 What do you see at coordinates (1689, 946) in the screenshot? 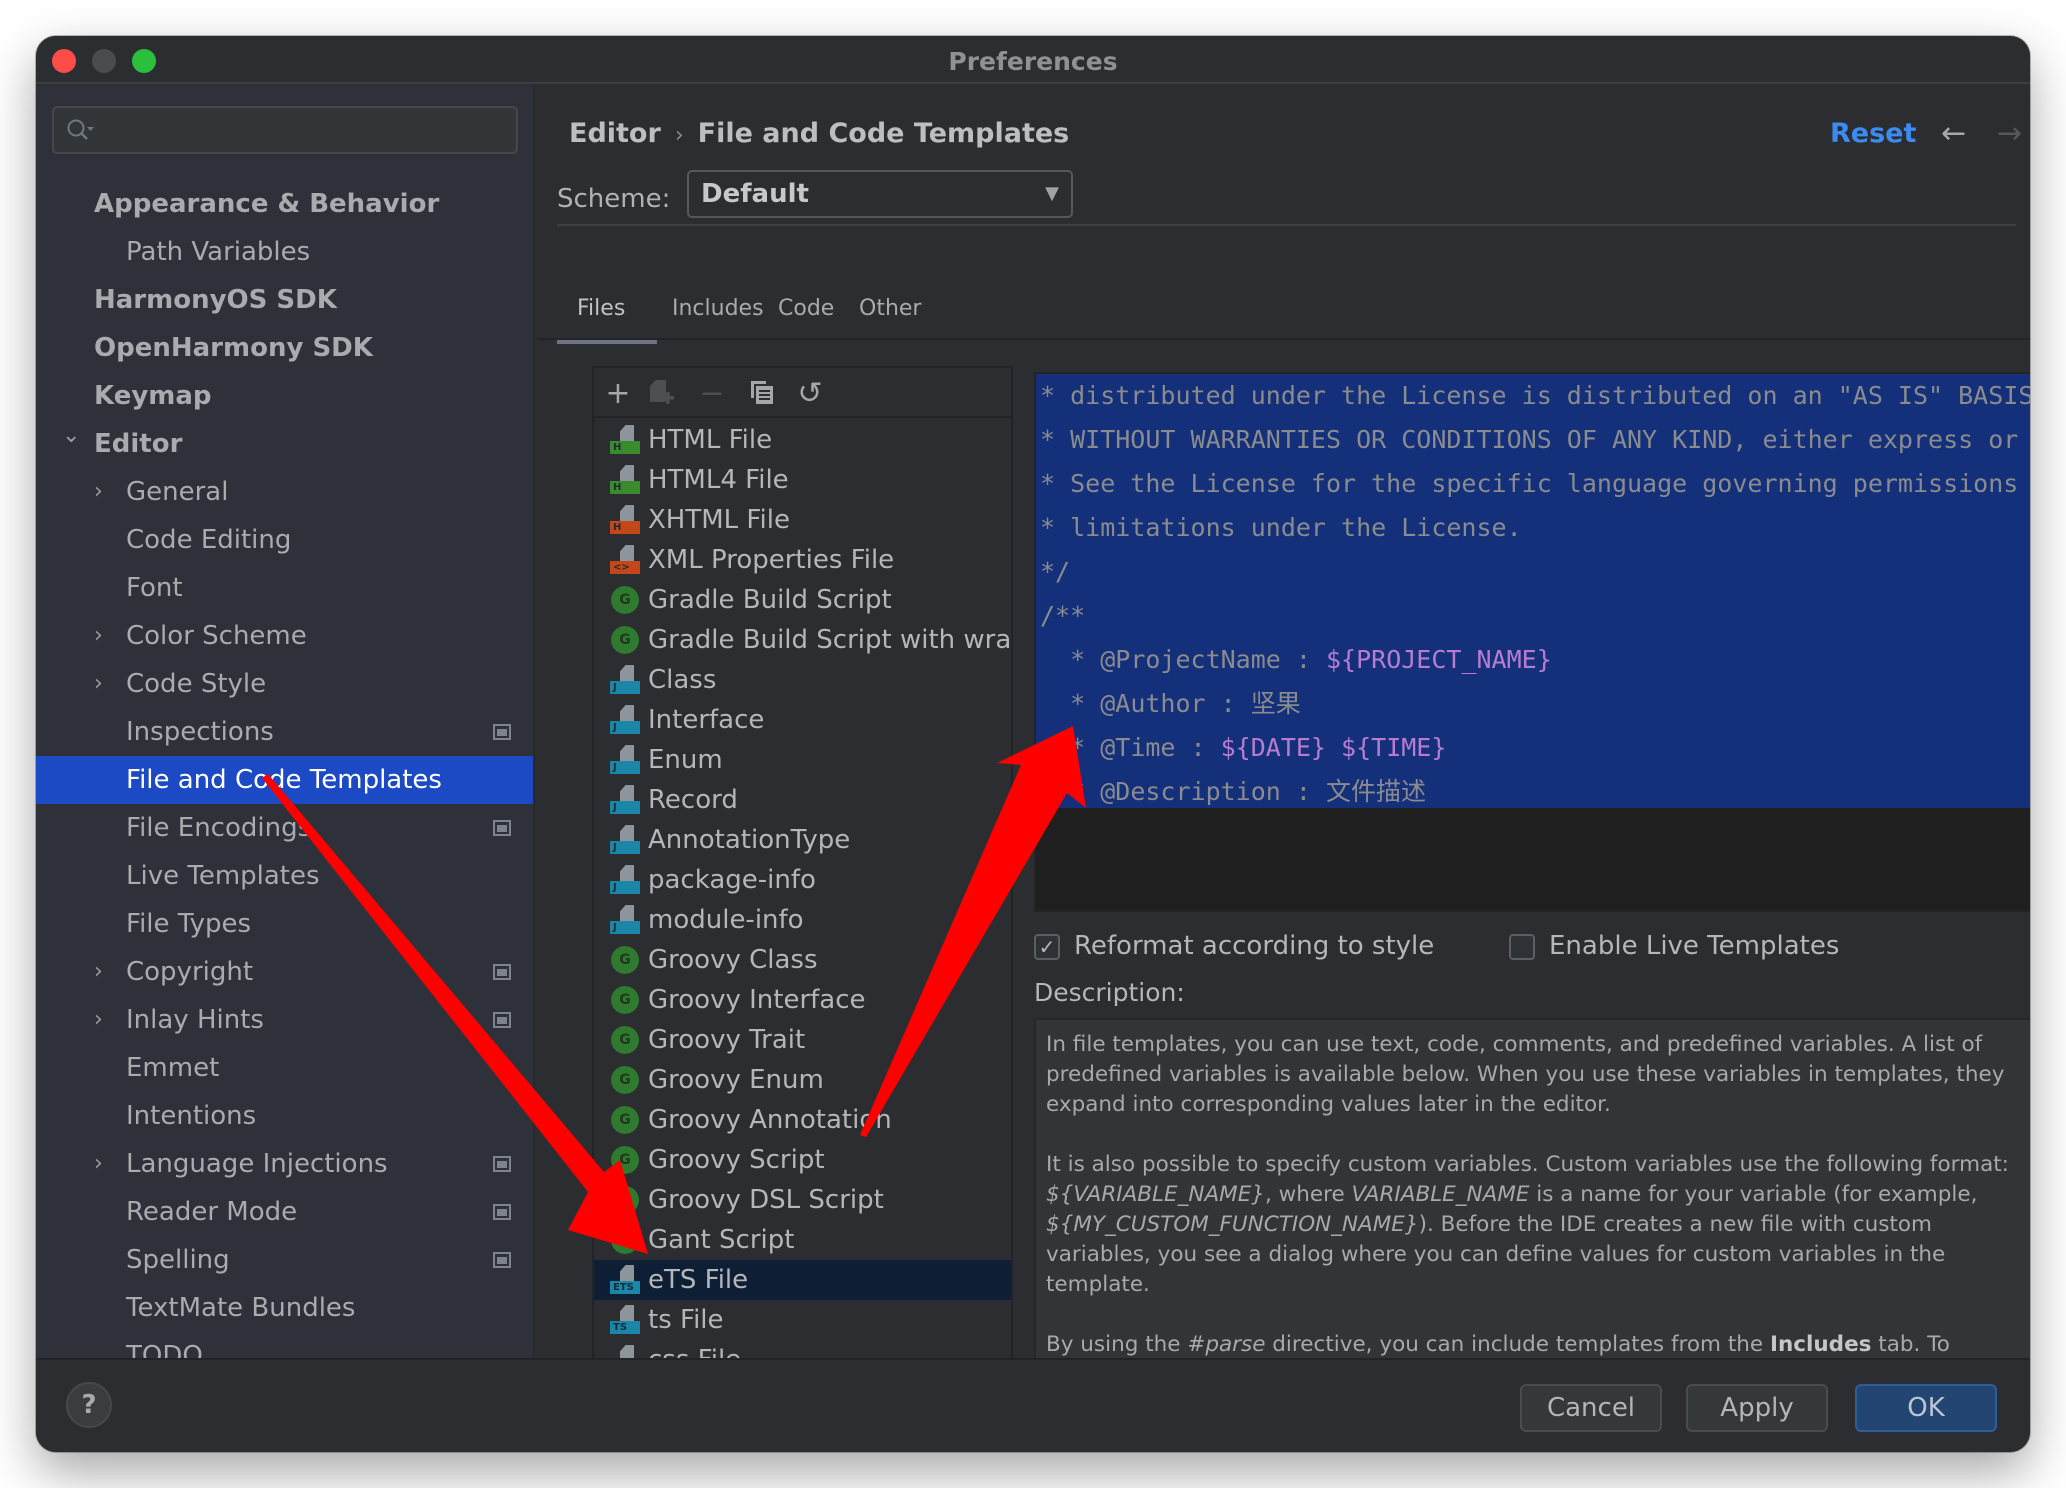
I see `live-templates-option: Enable Live Templates` at bounding box center [1689, 946].